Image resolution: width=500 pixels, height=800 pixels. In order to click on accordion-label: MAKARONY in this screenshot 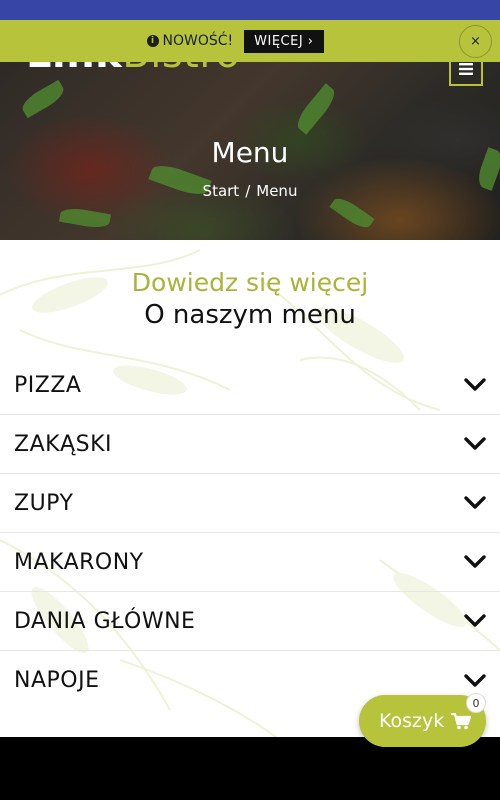, I will do `click(79, 562)`.